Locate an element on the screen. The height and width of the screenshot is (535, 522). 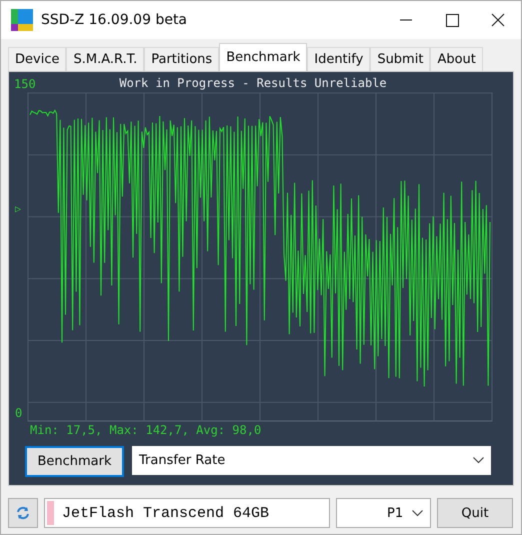
quit-button: Quit is located at coordinates (475, 513).